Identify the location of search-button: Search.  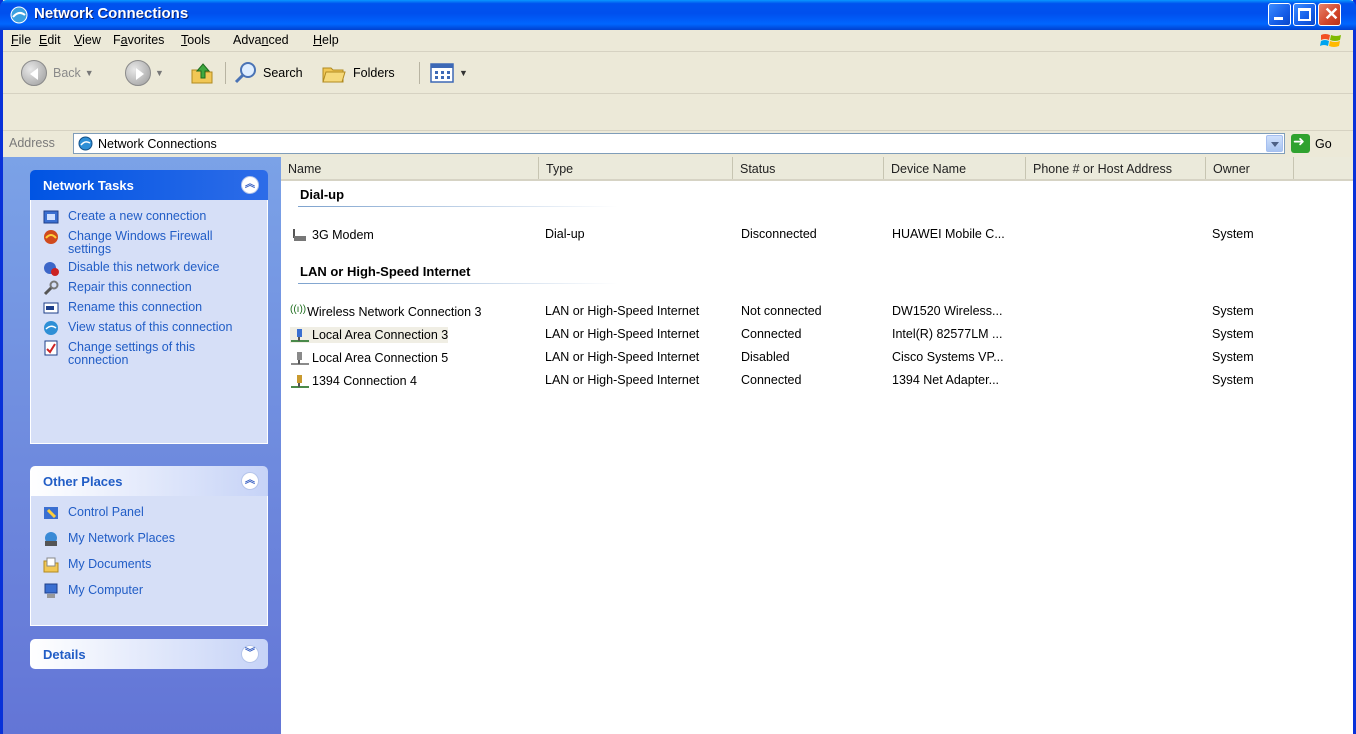
(268, 73).